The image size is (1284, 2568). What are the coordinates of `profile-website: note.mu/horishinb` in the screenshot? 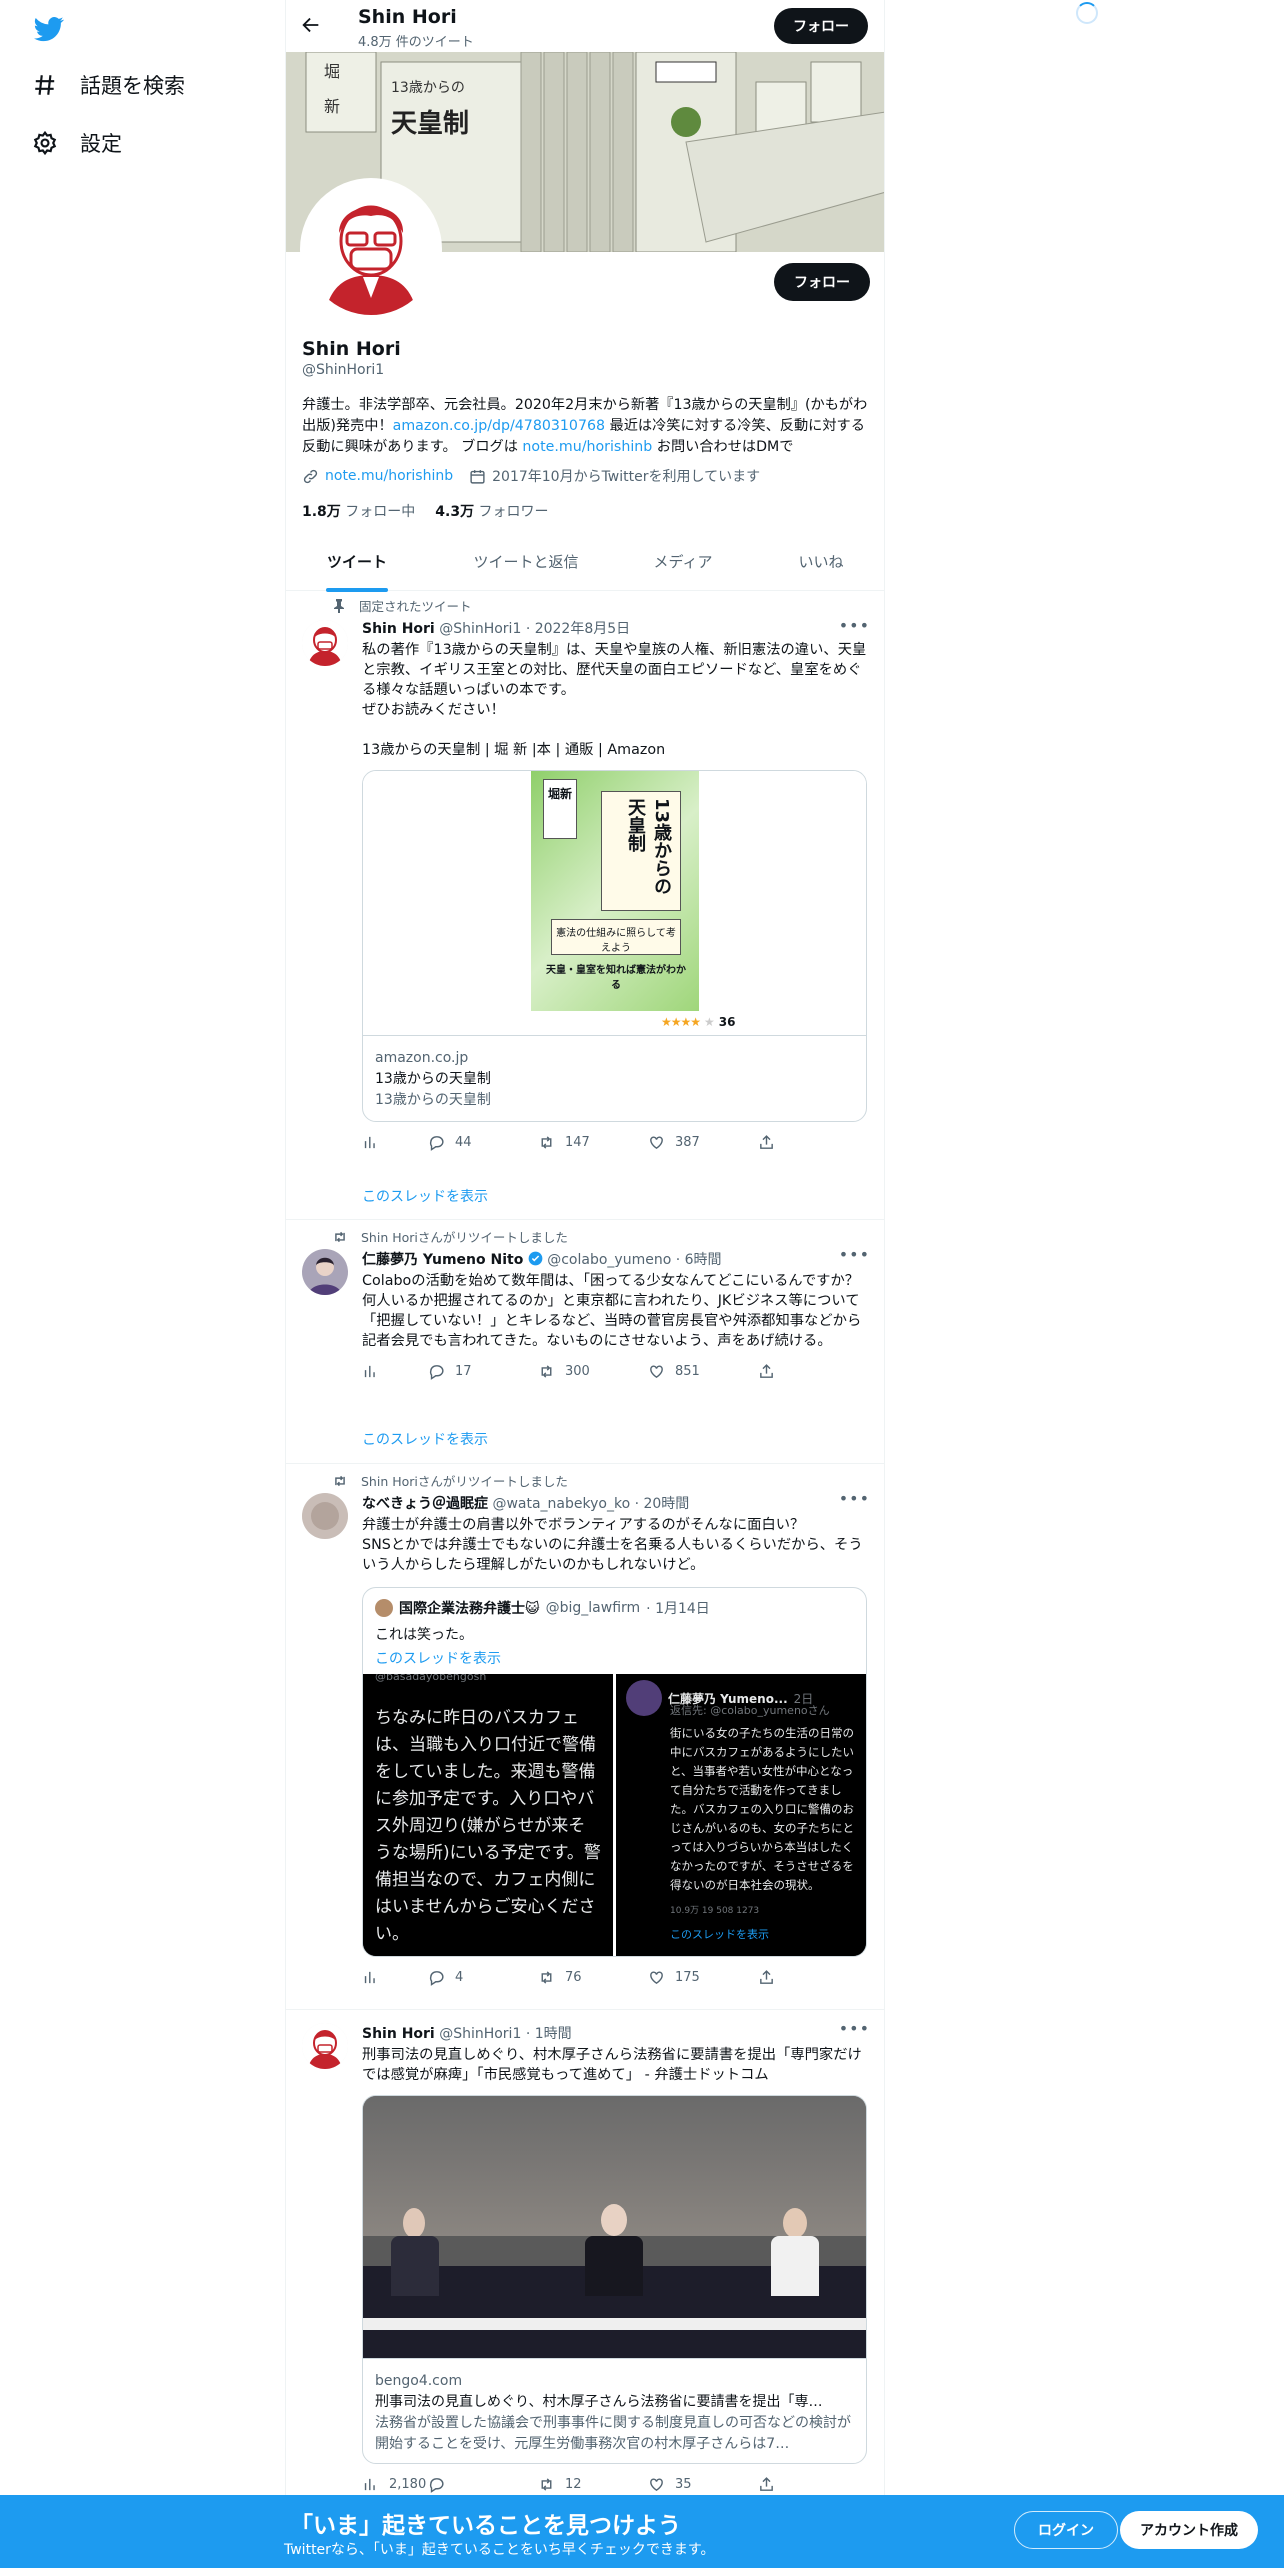 It's located at (377, 476).